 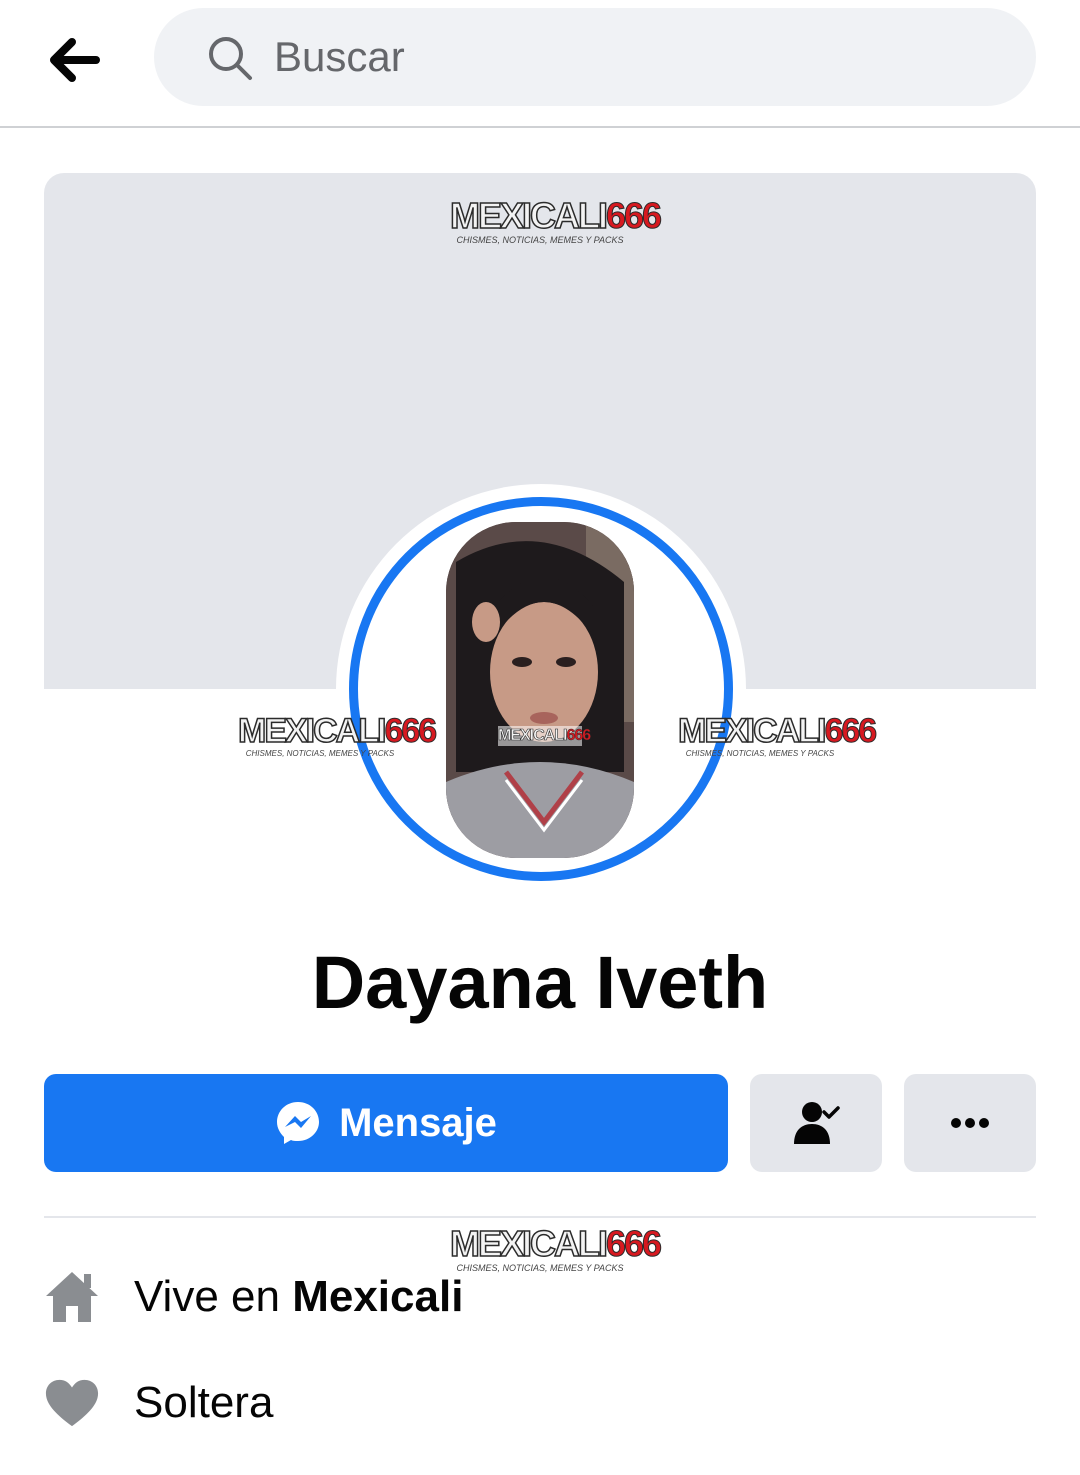 I want to click on friends-check-icon, so click(x=817, y=1123).